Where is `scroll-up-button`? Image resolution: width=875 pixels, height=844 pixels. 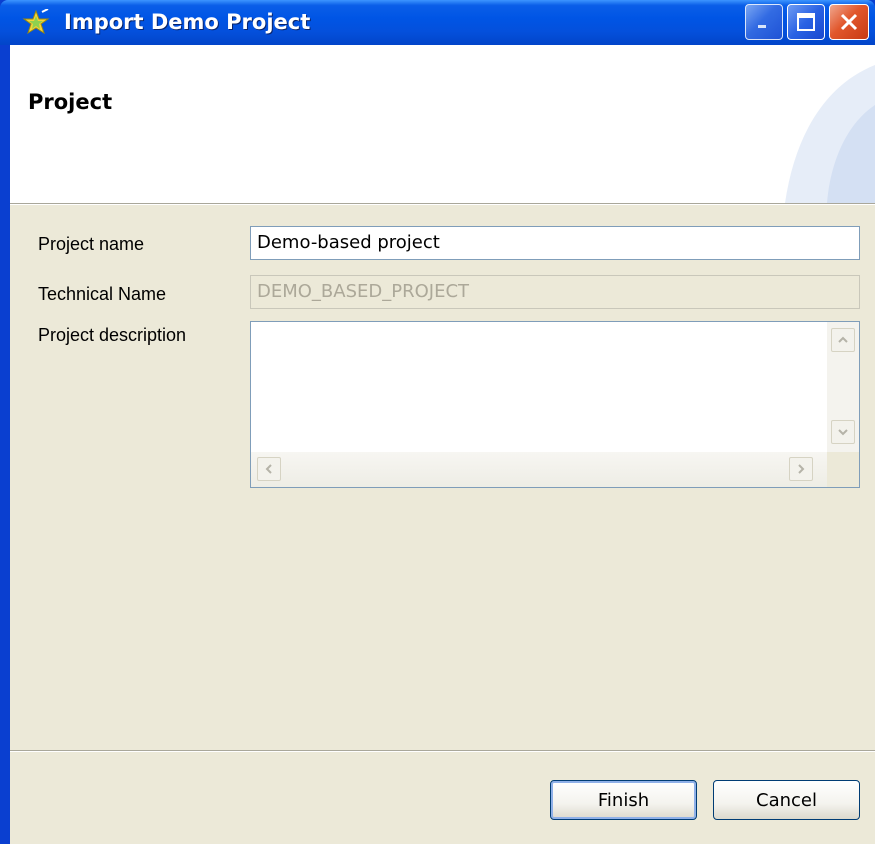
scroll-up-button is located at coordinates (843, 340).